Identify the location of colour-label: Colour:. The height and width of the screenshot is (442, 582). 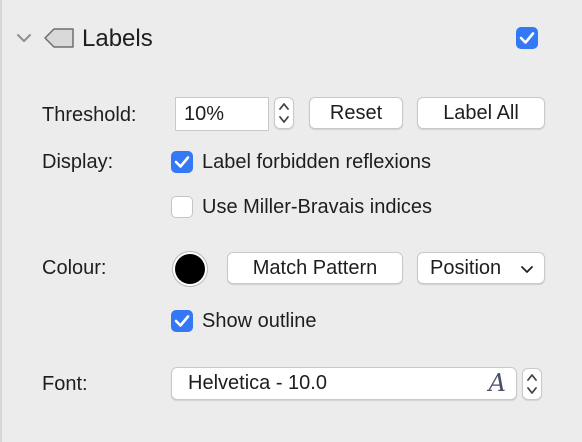
(74, 268).